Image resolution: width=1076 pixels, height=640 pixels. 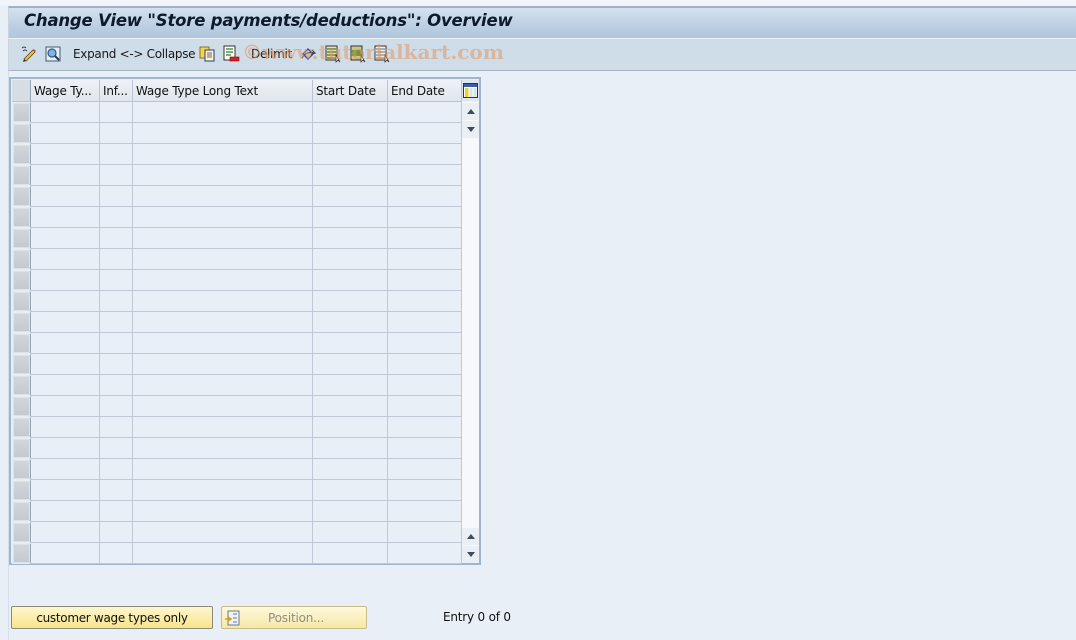 I want to click on column-header-long-text: Wage Type Long Text, so click(x=223, y=91).